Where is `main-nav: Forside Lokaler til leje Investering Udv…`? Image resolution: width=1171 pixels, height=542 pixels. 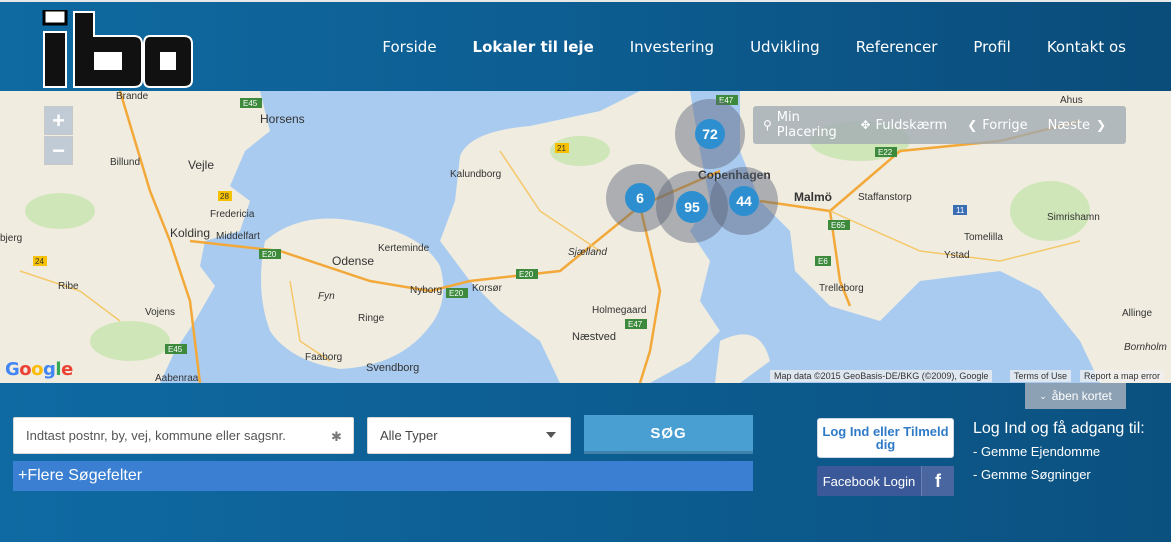
main-nav: Forside Lokaler til leje Investering Udv… is located at coordinates (736, 47).